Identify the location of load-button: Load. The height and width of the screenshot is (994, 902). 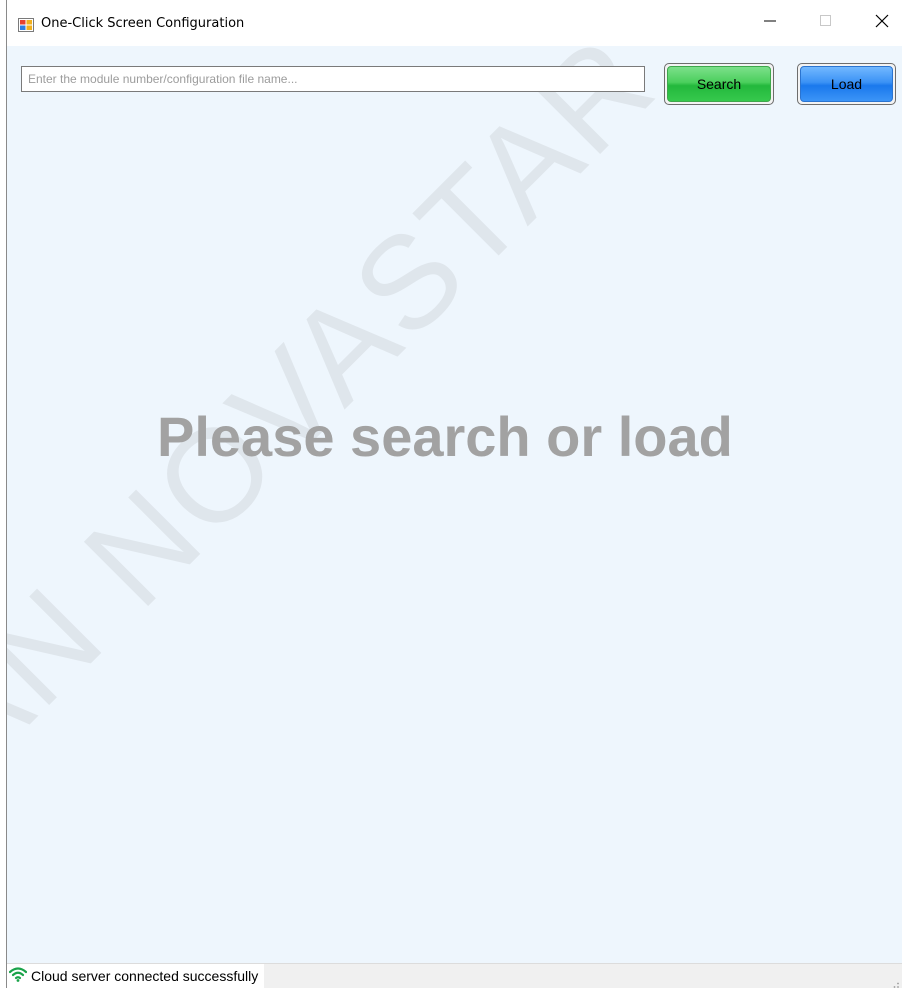
(846, 84).